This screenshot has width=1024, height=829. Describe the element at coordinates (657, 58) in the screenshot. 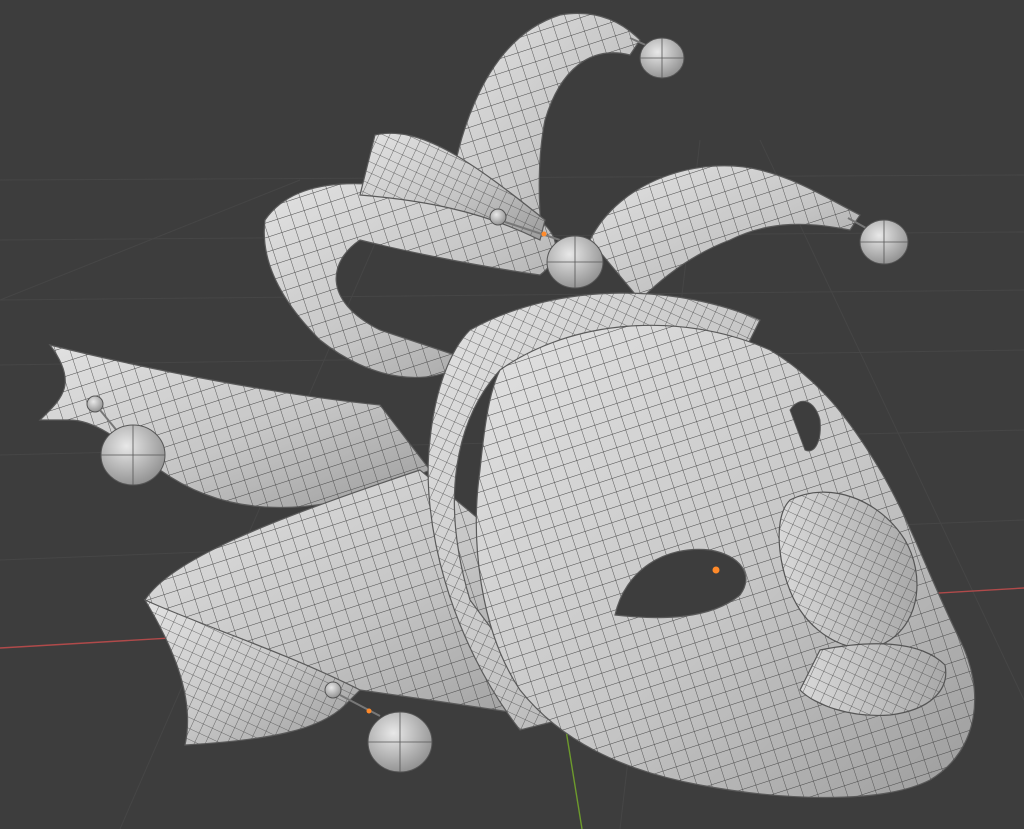

I see `bell-top` at that location.